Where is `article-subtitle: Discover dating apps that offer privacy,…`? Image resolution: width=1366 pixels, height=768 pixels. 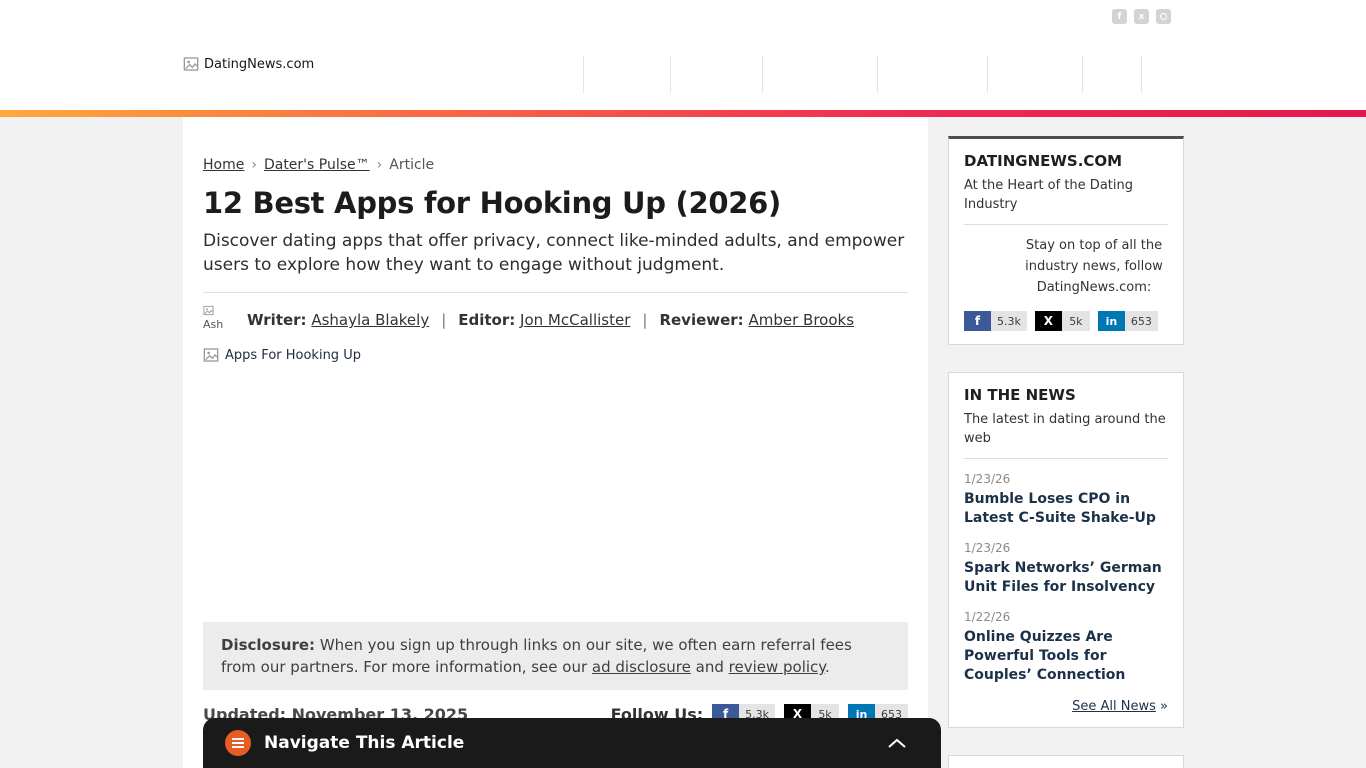
article-subtitle: Discover dating apps that offer privacy,… is located at coordinates (554, 253).